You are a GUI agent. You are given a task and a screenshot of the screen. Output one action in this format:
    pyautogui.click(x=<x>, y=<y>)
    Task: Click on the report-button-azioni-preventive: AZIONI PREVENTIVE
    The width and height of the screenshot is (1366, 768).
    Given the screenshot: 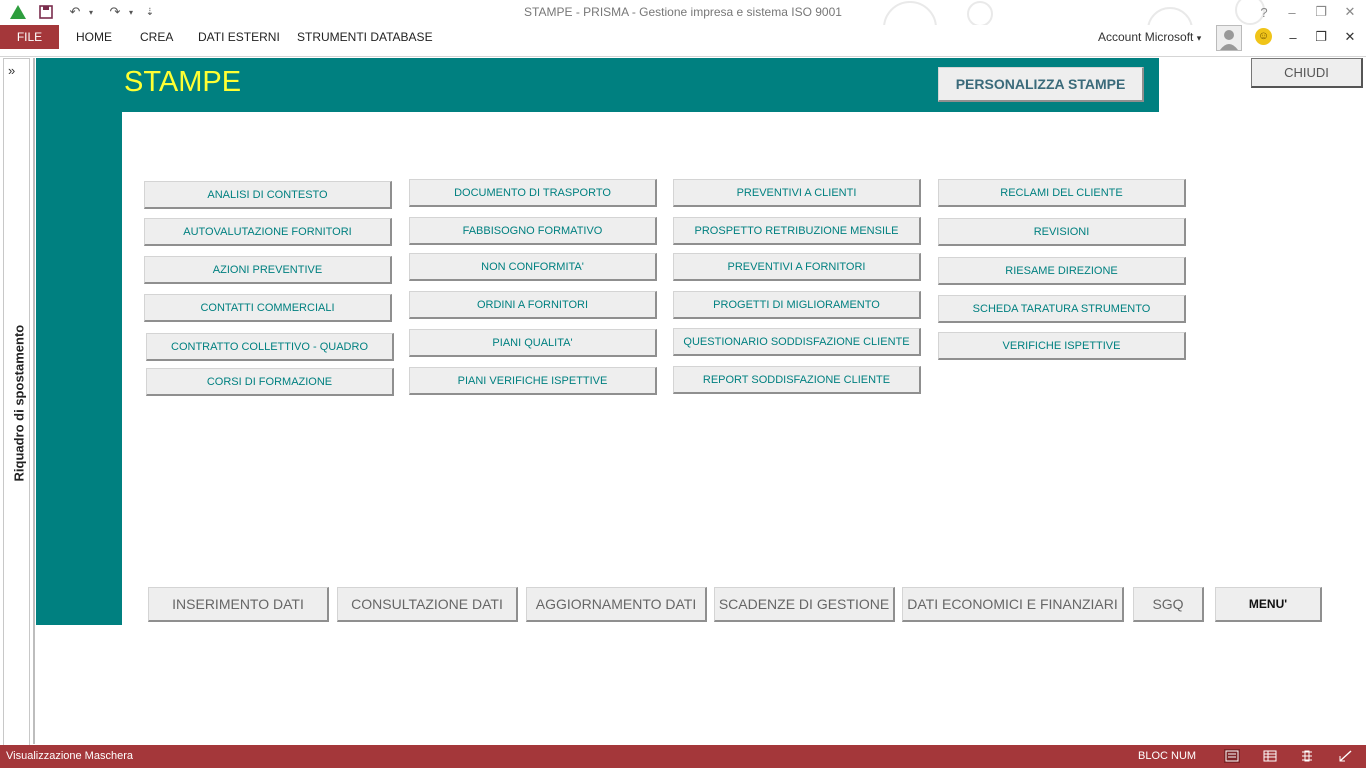 What is the action you would take?
    pyautogui.click(x=268, y=270)
    